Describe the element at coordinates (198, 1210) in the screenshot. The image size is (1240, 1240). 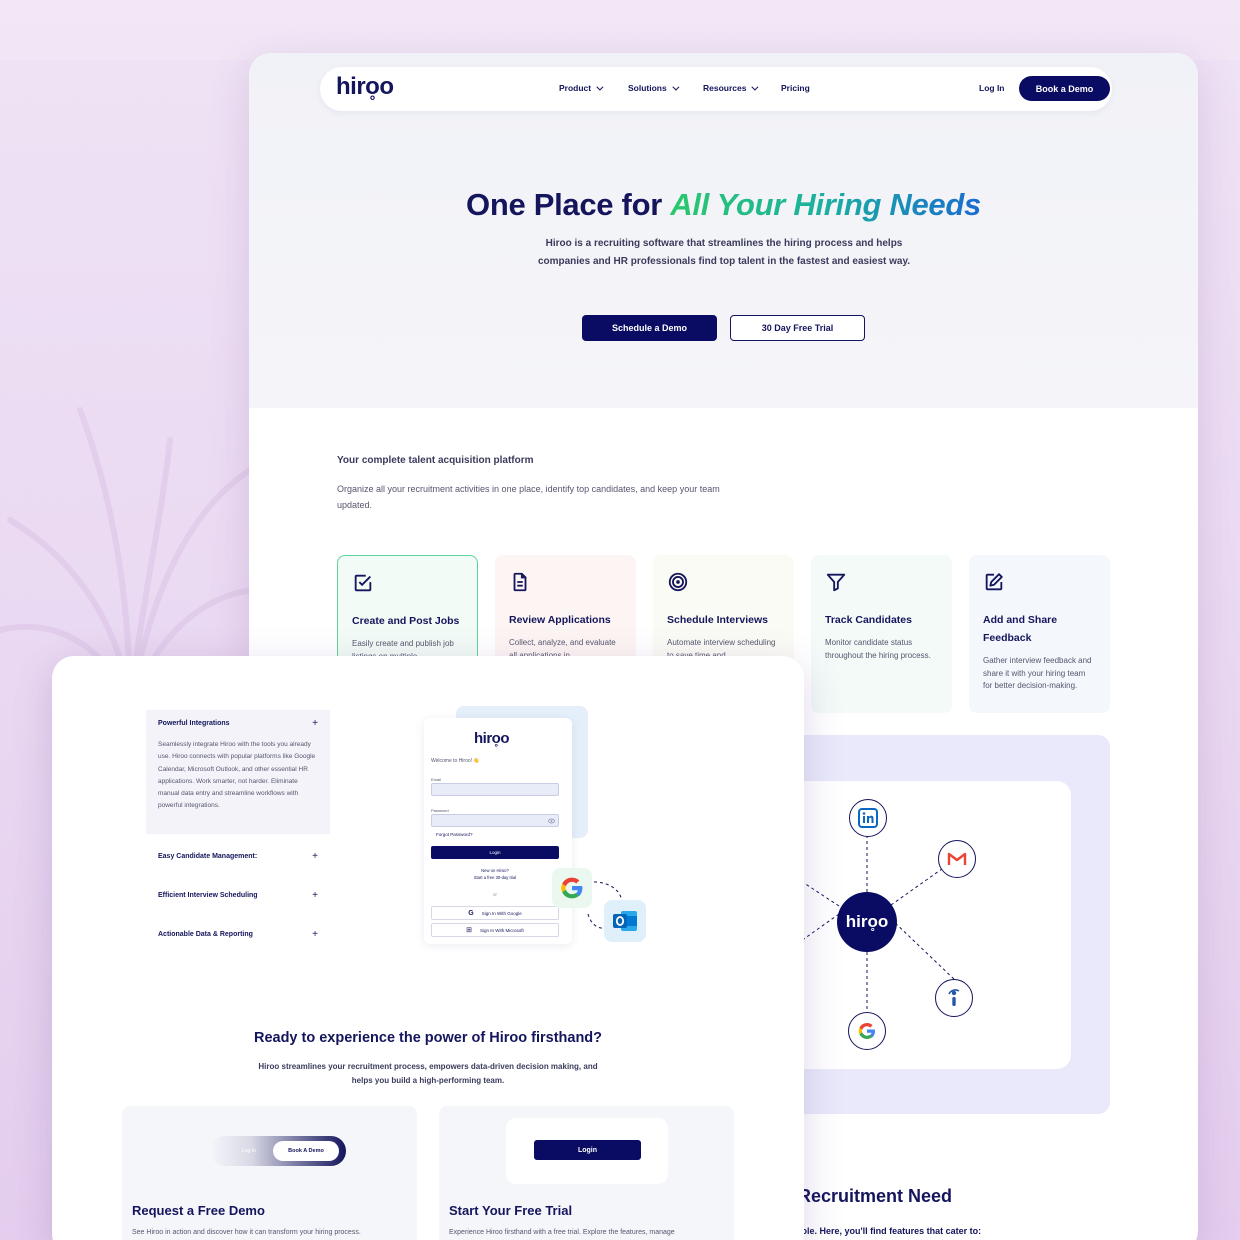
I see `demo-card-title: Request a Free Demo` at that location.